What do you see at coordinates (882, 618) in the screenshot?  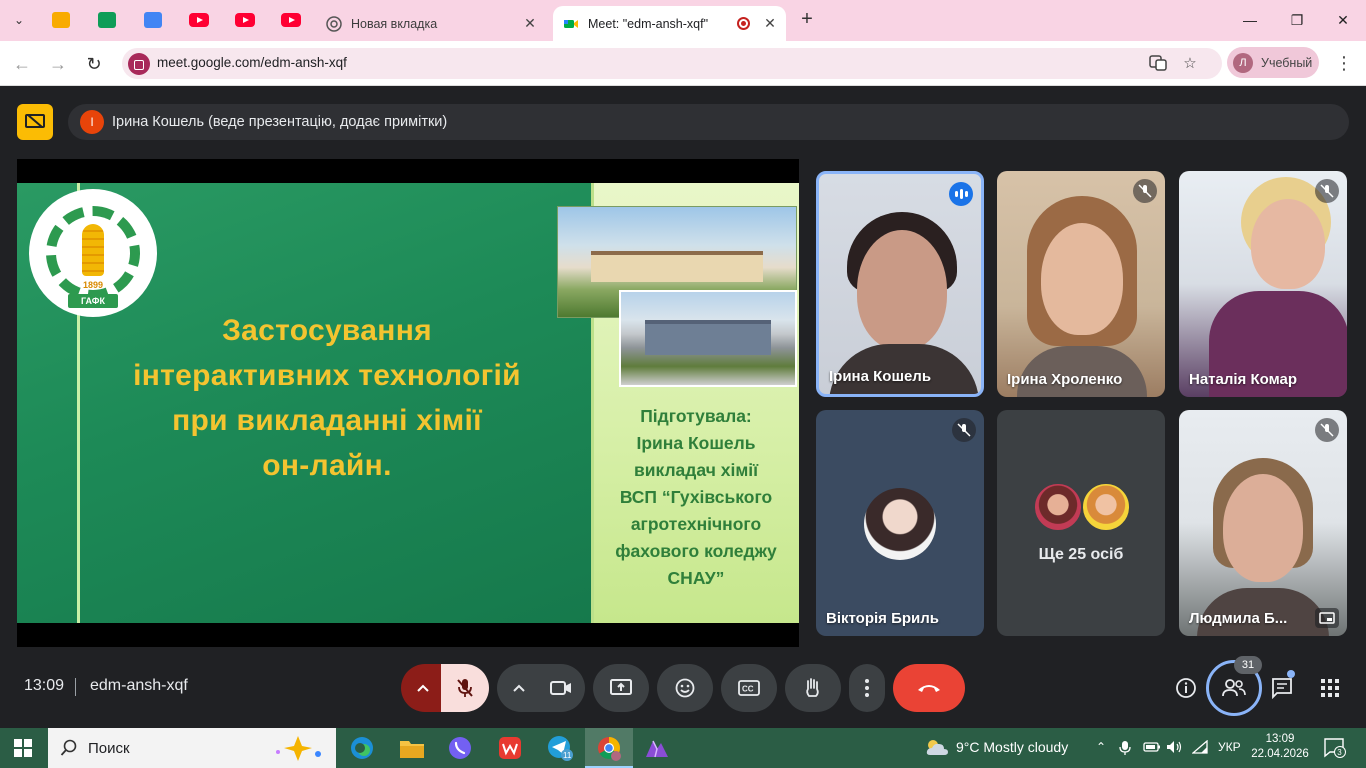 I see `participant-name: Вікторія Бриль` at bounding box center [882, 618].